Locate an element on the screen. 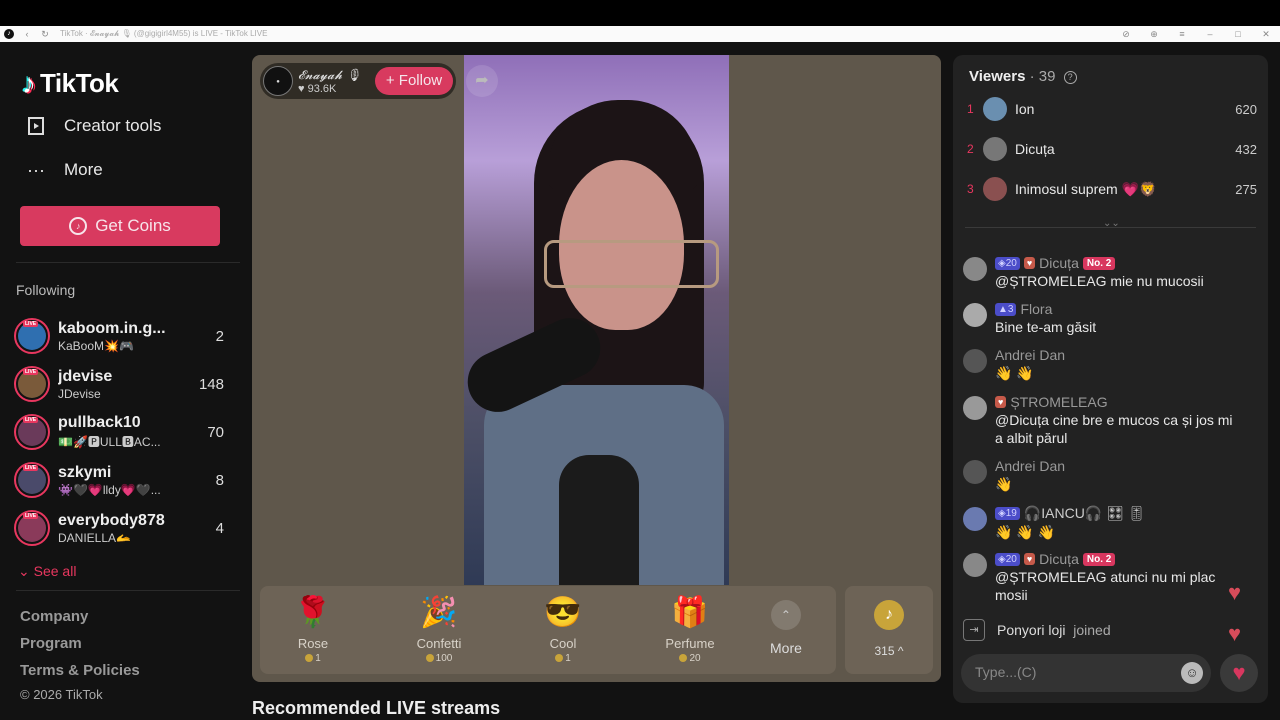  viewers-count: · 39 is located at coordinates (1042, 76).